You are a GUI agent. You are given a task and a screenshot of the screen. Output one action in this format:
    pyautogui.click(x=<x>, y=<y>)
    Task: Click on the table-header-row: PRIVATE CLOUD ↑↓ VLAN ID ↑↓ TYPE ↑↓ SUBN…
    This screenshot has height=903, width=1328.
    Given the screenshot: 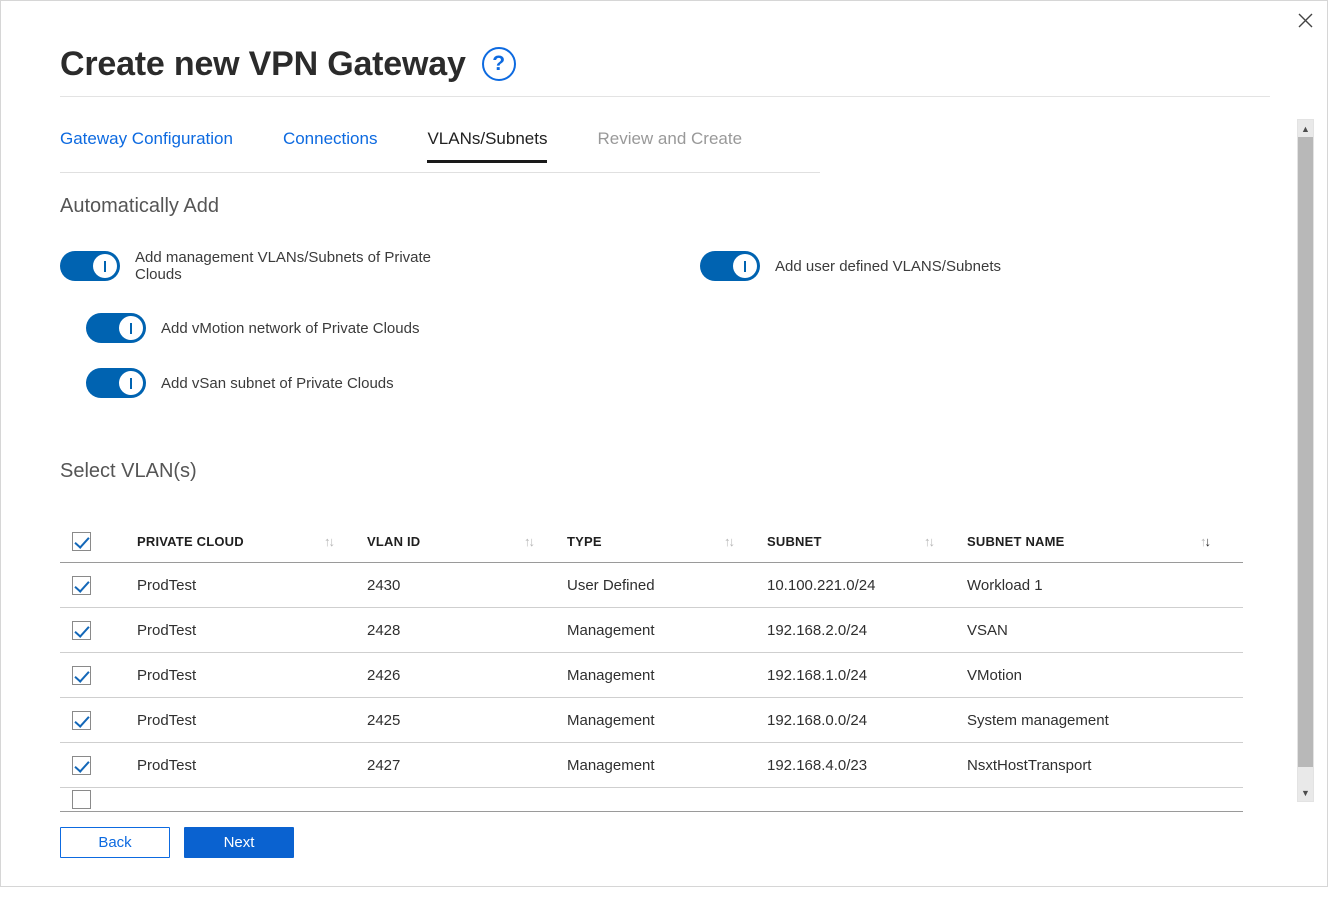 What is the action you would take?
    pyautogui.click(x=651, y=542)
    